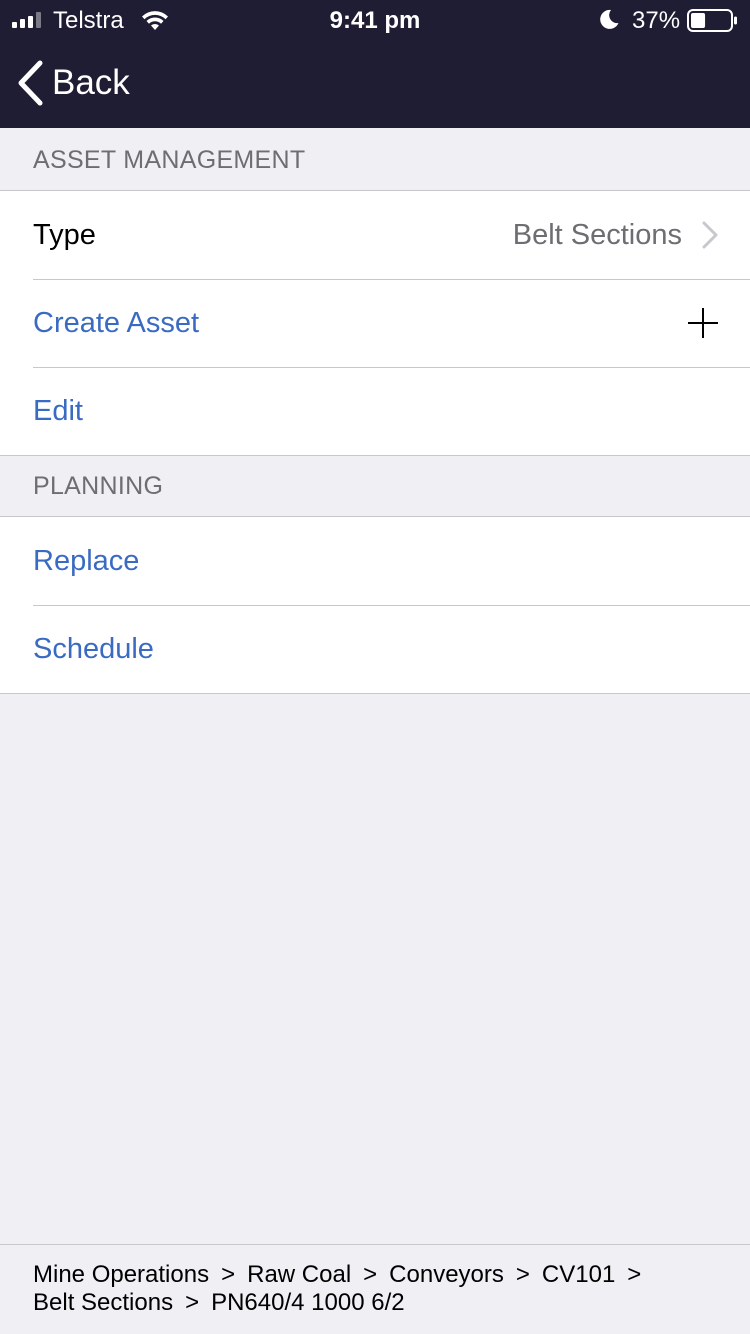 This screenshot has height=1334, width=750. Describe the element at coordinates (58, 410) in the screenshot. I see `edit-label: Edit` at that location.